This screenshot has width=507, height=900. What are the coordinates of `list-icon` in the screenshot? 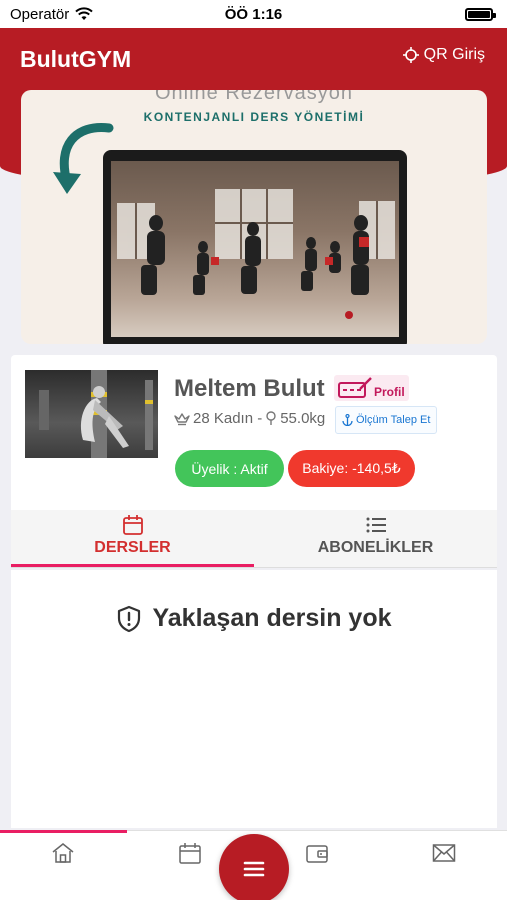 It's located at (376, 525).